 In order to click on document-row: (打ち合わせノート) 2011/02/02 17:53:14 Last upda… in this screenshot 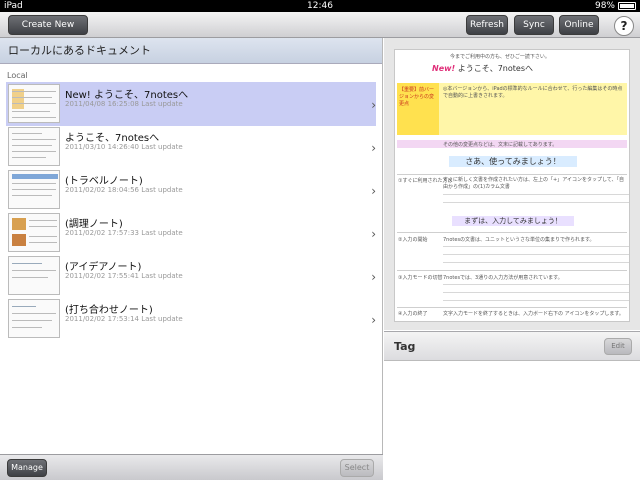, I will do `click(191, 319)`.